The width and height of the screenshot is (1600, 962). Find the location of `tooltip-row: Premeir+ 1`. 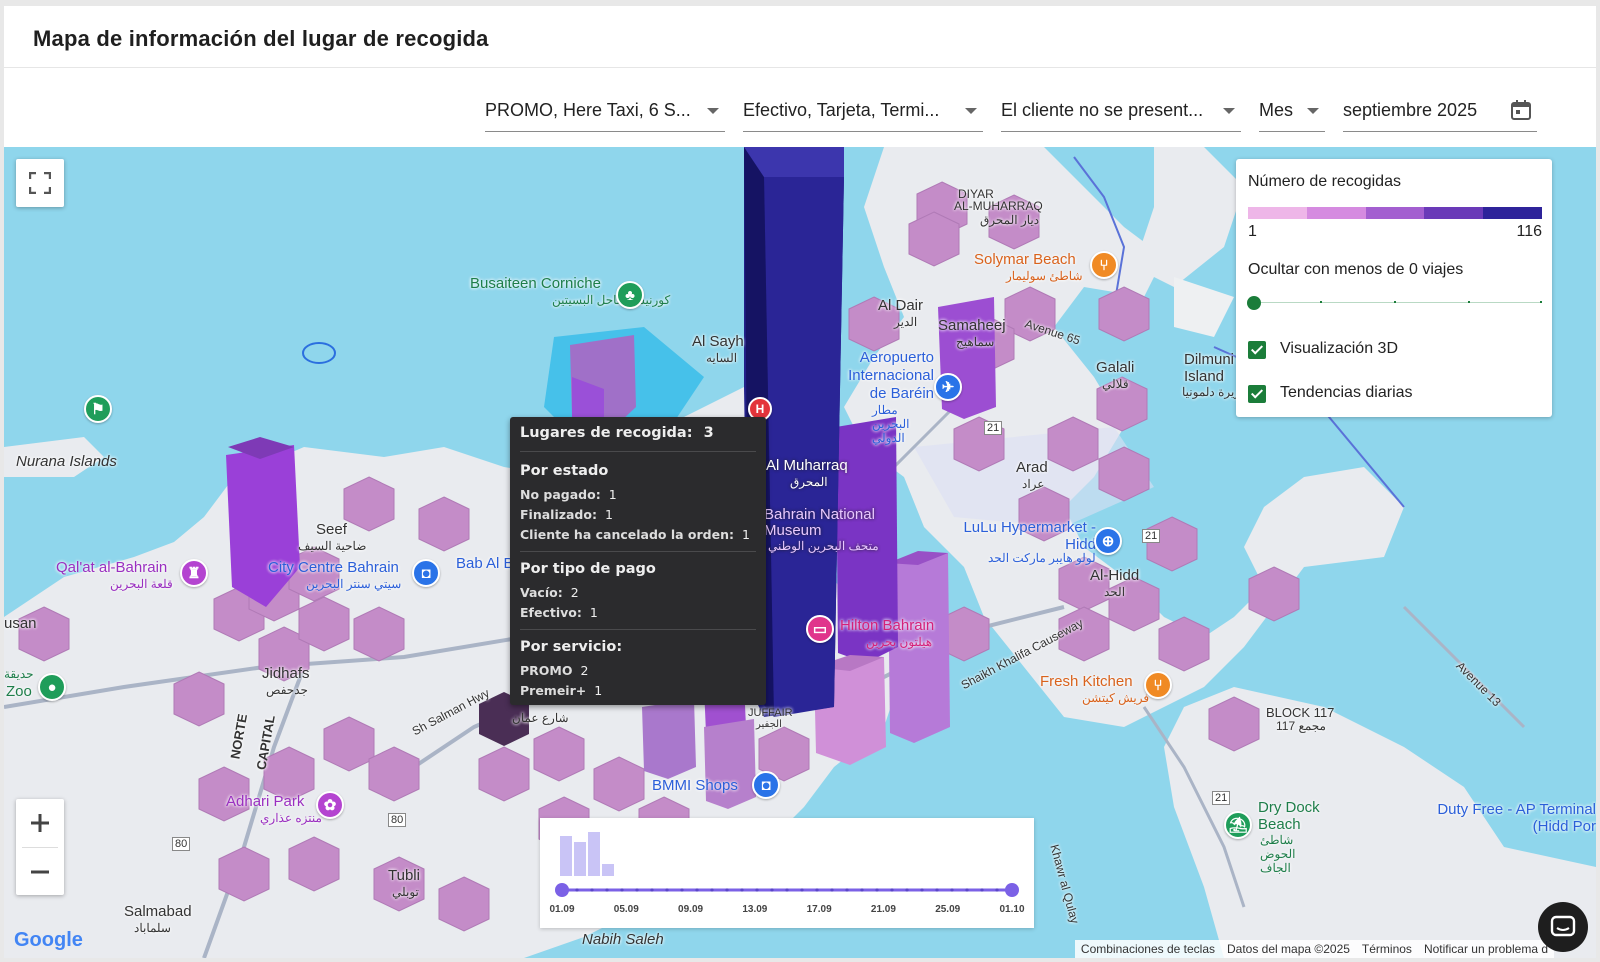

tooltip-row: Premeir+ 1 is located at coordinates (561, 690).